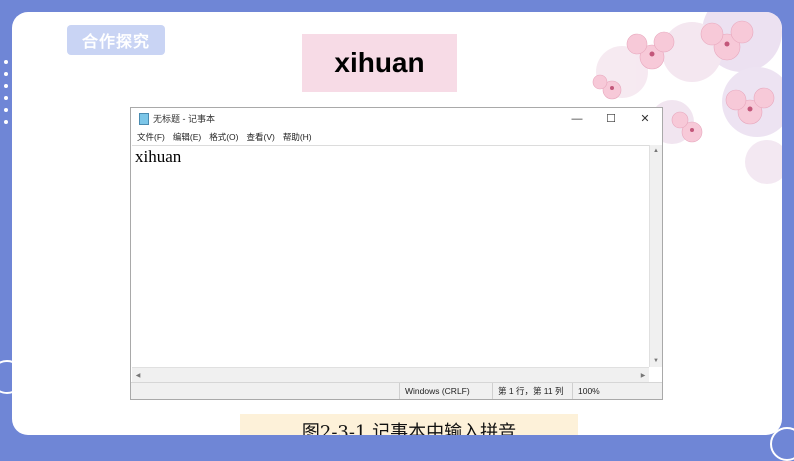  Describe the element at coordinates (6, 96) in the screenshot. I see `decorative-dots` at that location.